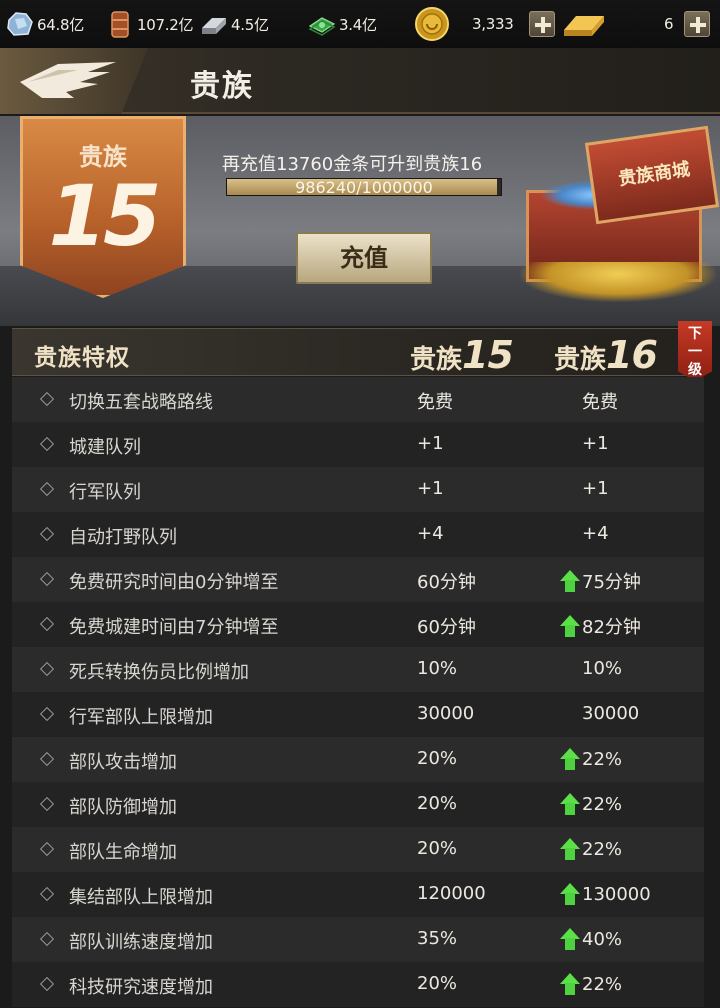  What do you see at coordinates (364, 258) in the screenshot?
I see `recharge-button: 充值` at bounding box center [364, 258].